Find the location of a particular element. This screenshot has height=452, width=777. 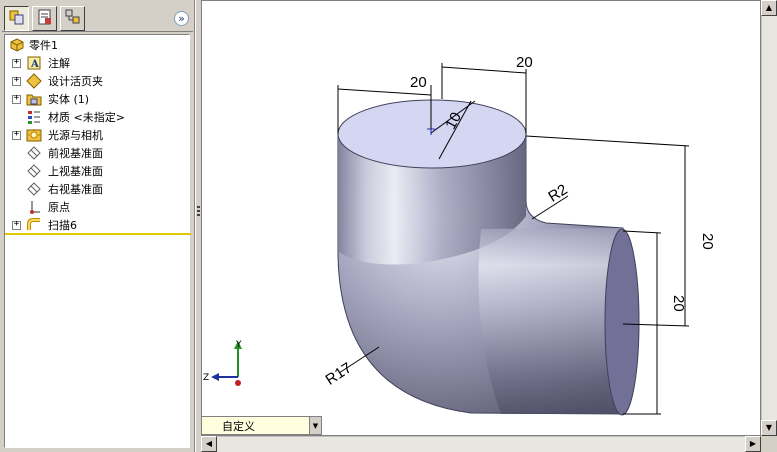

dim-vertical-right: 20 is located at coordinates (707, 241).